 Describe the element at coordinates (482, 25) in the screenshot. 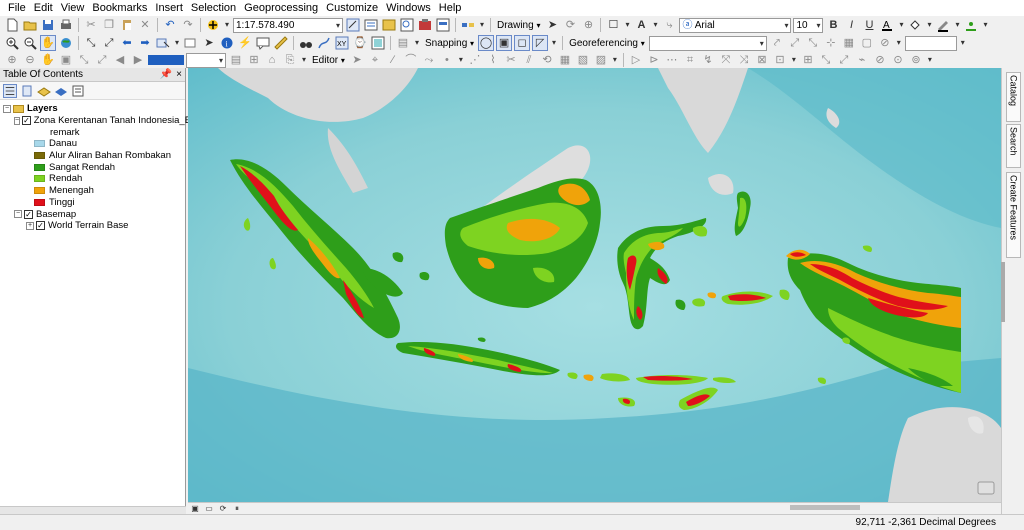

I see `toolbar-options-icon: ▾` at that location.